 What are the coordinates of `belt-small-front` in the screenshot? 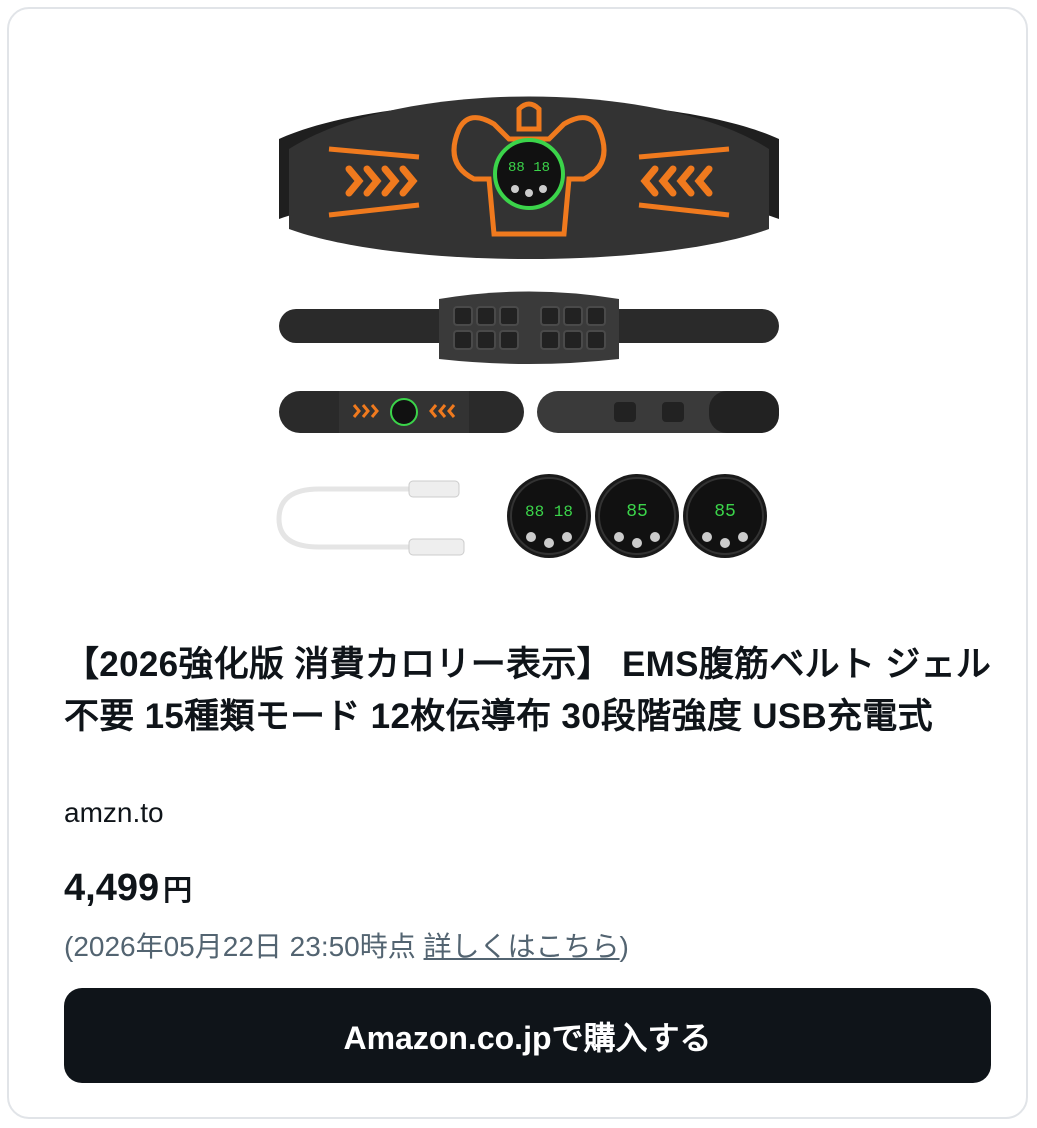 It's located at (401, 412).